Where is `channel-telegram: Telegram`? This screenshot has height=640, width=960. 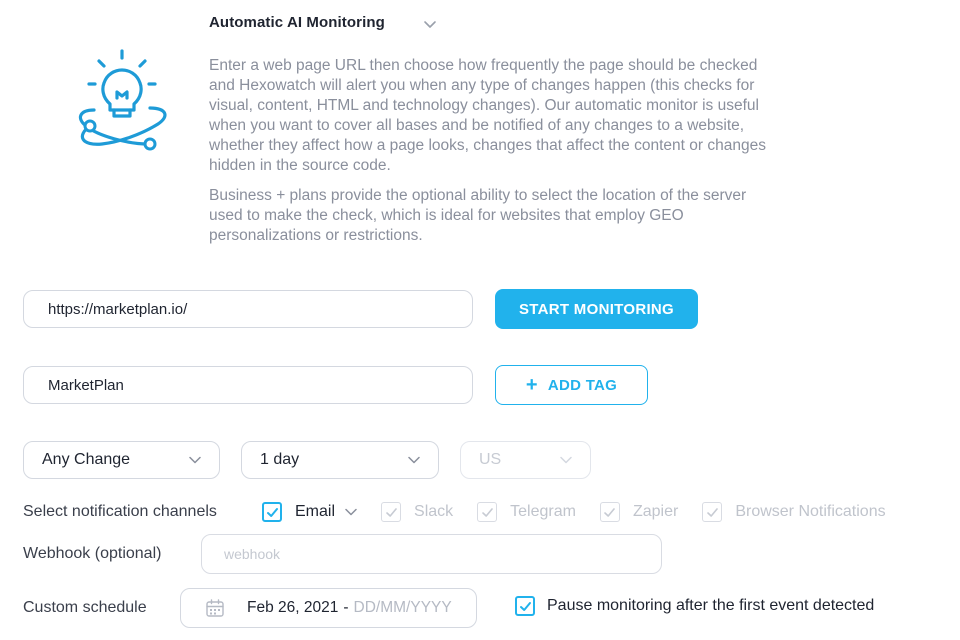 channel-telegram: Telegram is located at coordinates (526, 512).